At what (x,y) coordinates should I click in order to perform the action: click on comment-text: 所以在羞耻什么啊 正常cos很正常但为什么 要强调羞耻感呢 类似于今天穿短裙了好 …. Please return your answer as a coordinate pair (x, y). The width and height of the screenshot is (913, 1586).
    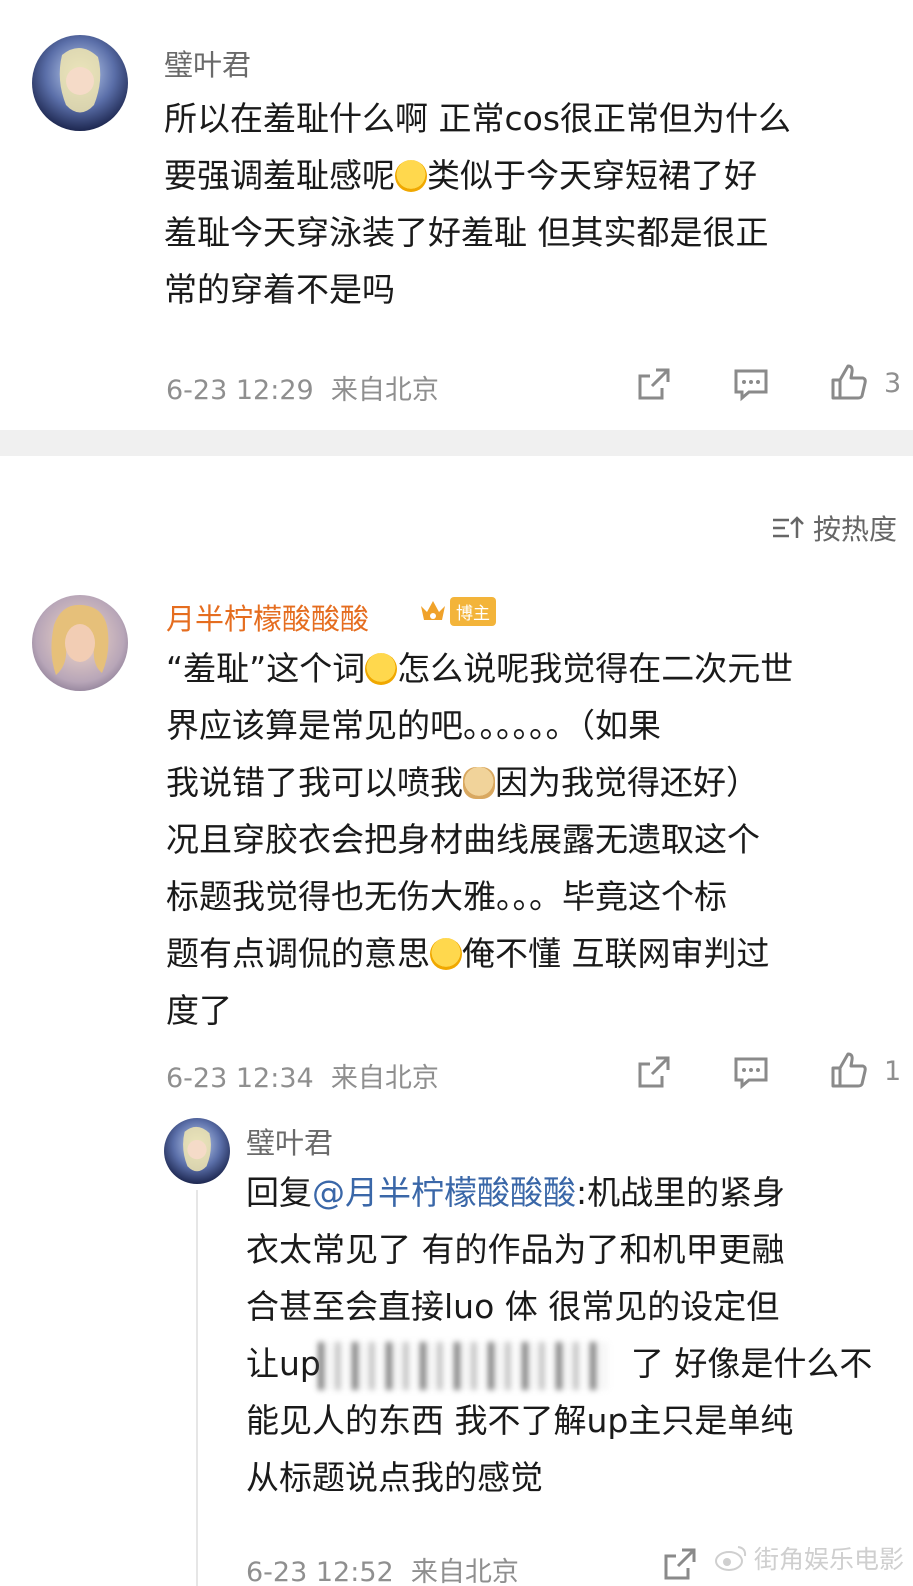
    Looking at the image, I should click on (534, 204).